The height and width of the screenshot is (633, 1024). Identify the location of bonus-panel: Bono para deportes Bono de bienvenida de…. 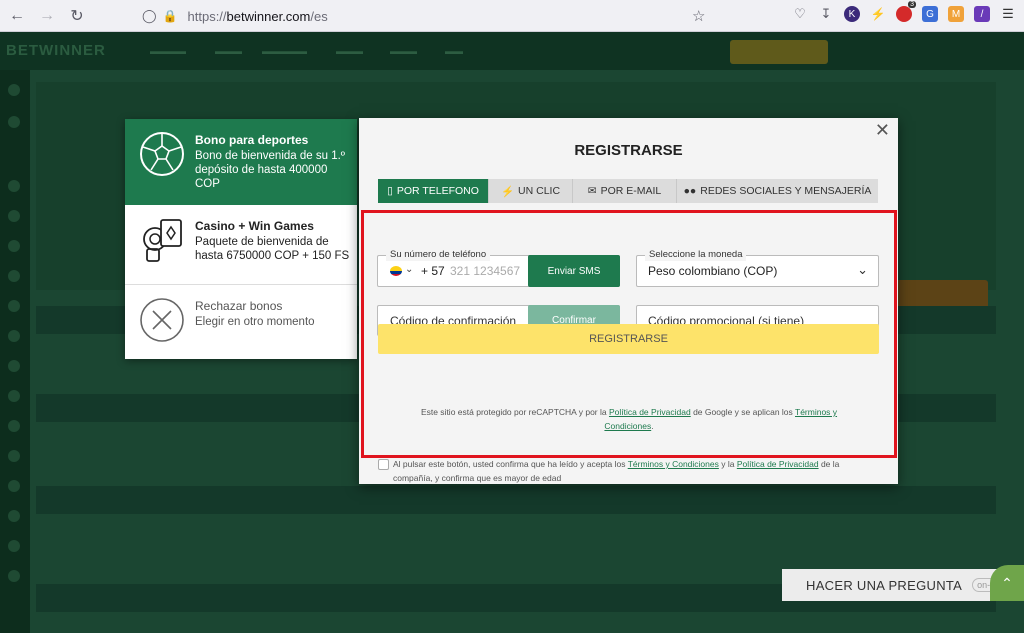
(241, 239).